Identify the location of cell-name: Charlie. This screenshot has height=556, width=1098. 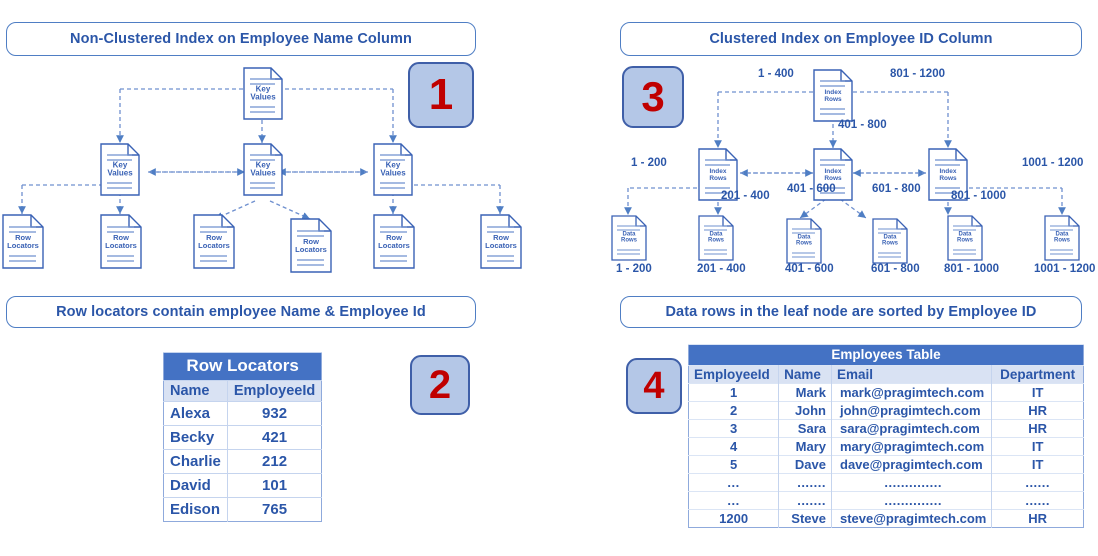
(195, 461).